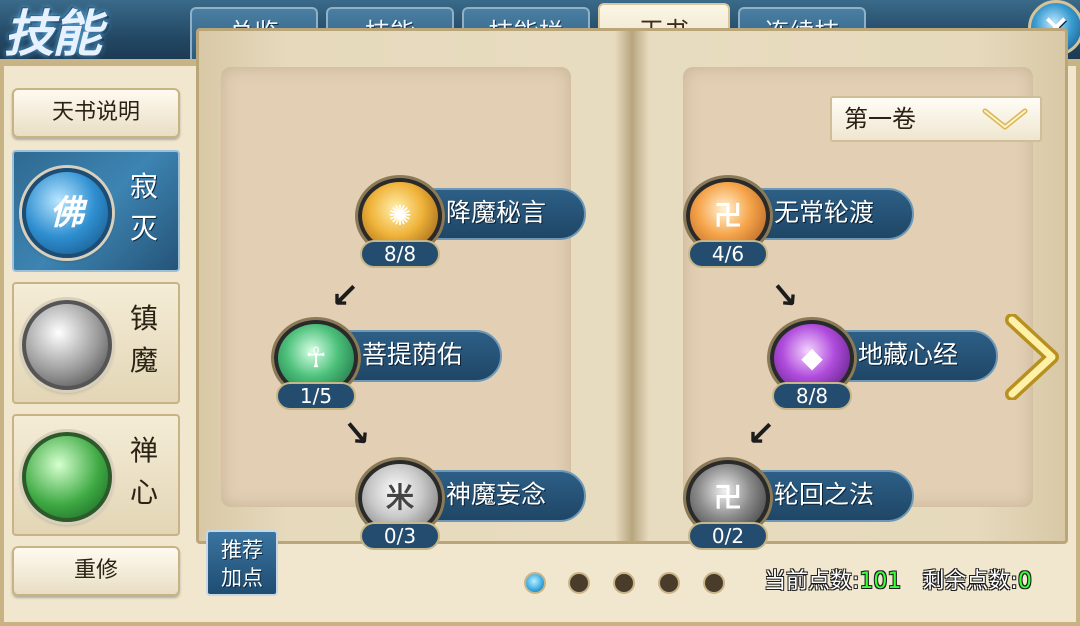 The width and height of the screenshot is (1080, 626). I want to click on book-info-button: 天书说明, so click(96, 113).